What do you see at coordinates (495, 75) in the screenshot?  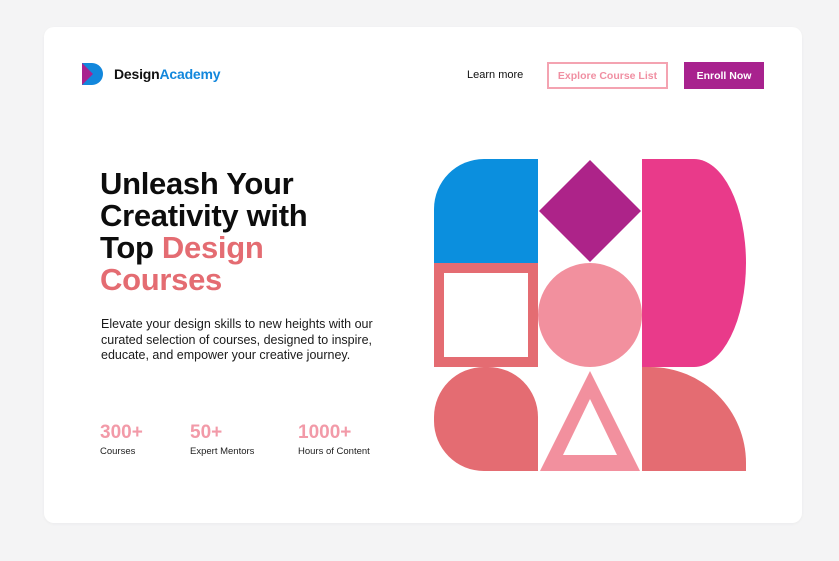 I see `learn-more-link: Learn more` at bounding box center [495, 75].